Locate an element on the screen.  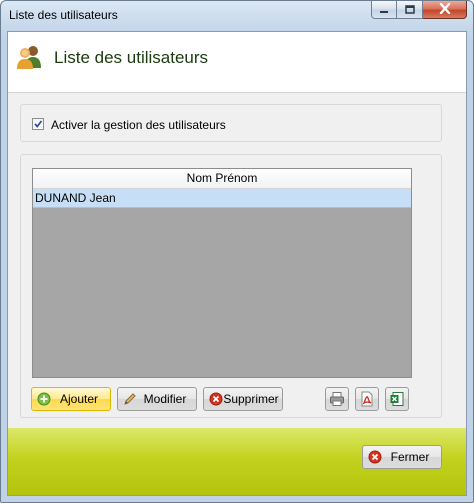
print-button is located at coordinates (337, 399).